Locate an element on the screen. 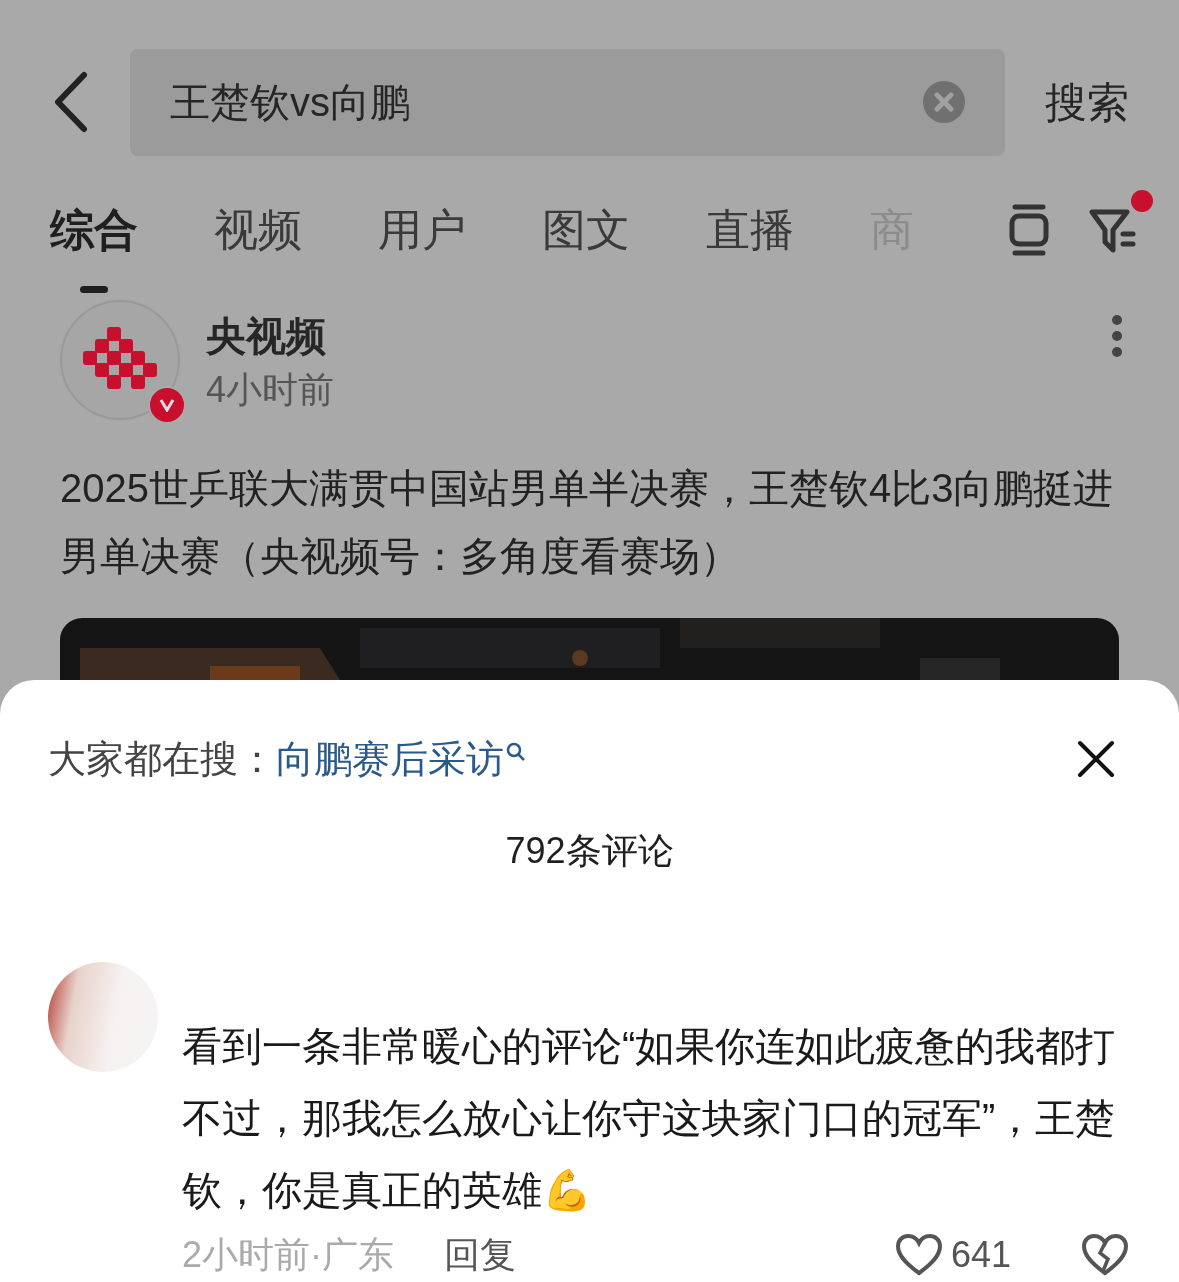 The height and width of the screenshot is (1282, 1179). comment-count: 792条评论 is located at coordinates (589, 851).